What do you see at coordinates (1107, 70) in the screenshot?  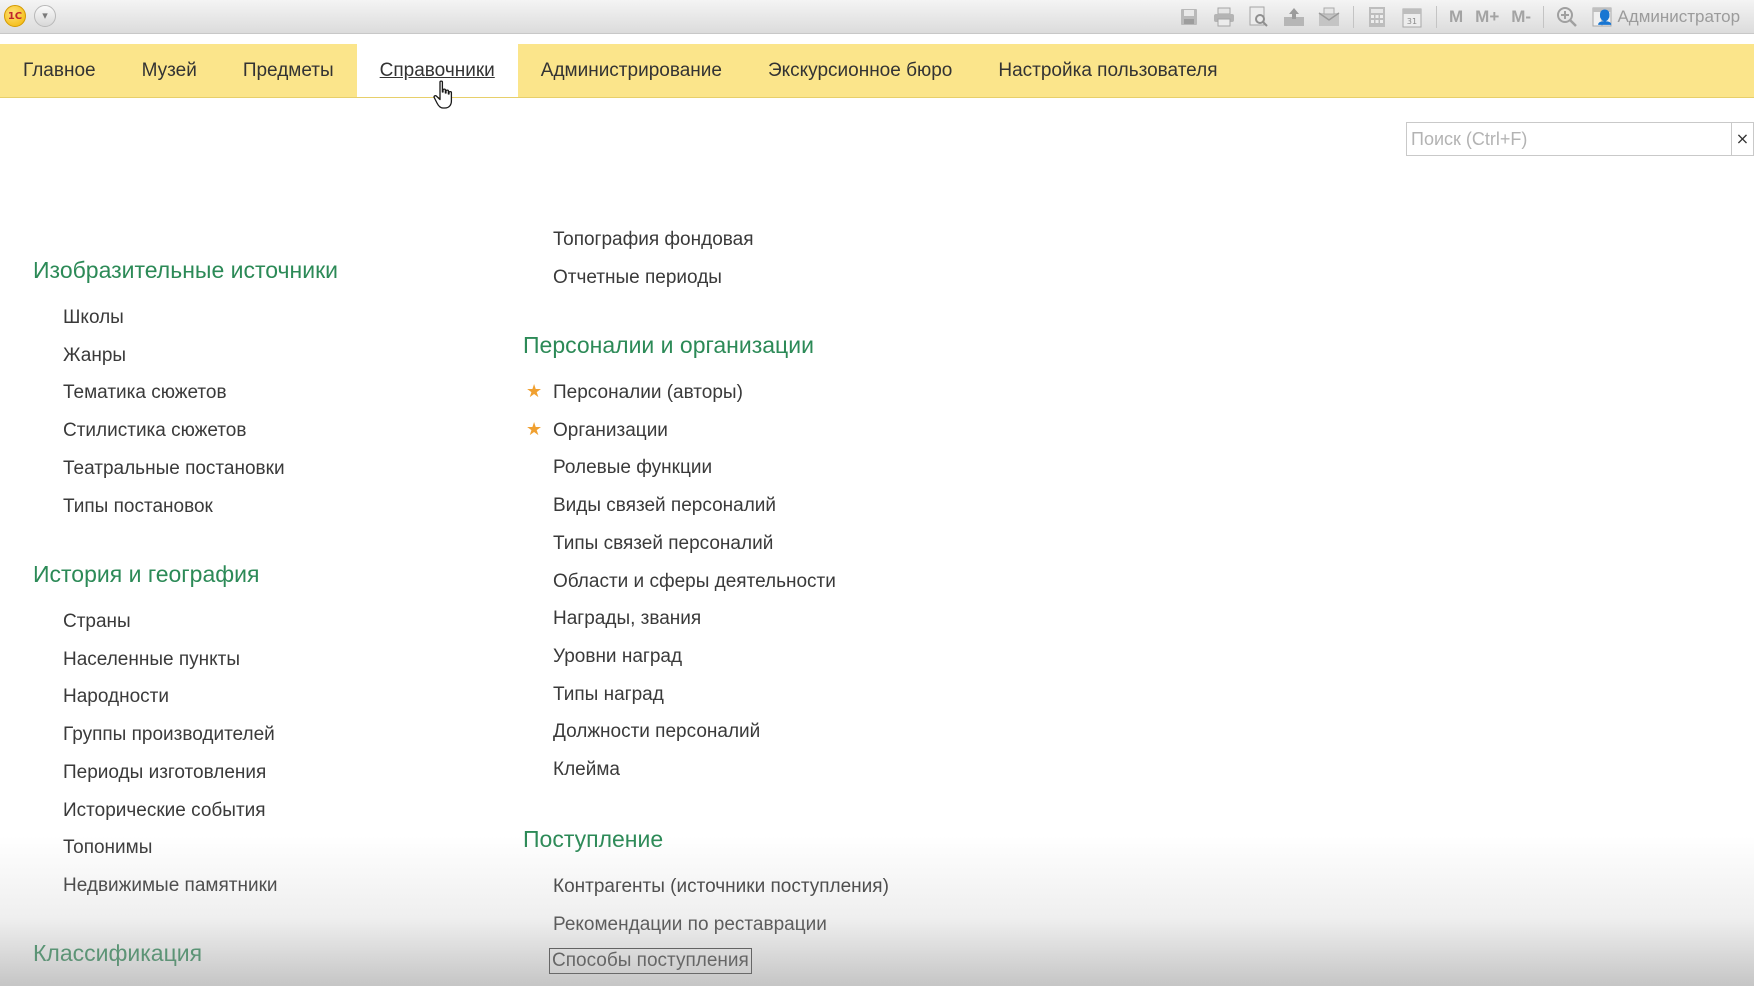 I see `section-tab-6: Настройка пользователя` at bounding box center [1107, 70].